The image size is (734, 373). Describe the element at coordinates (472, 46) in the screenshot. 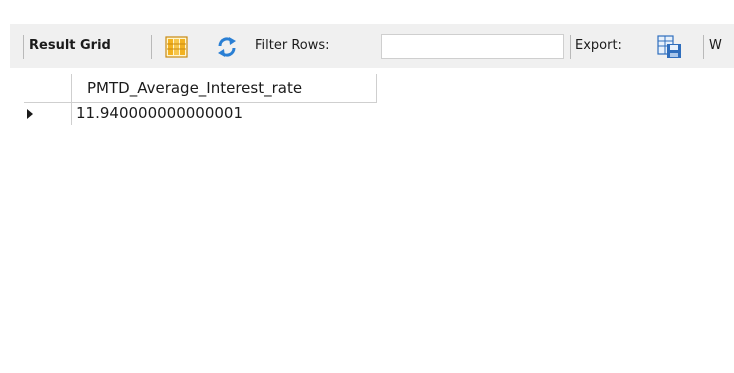

I see `filter-rows-input` at that location.